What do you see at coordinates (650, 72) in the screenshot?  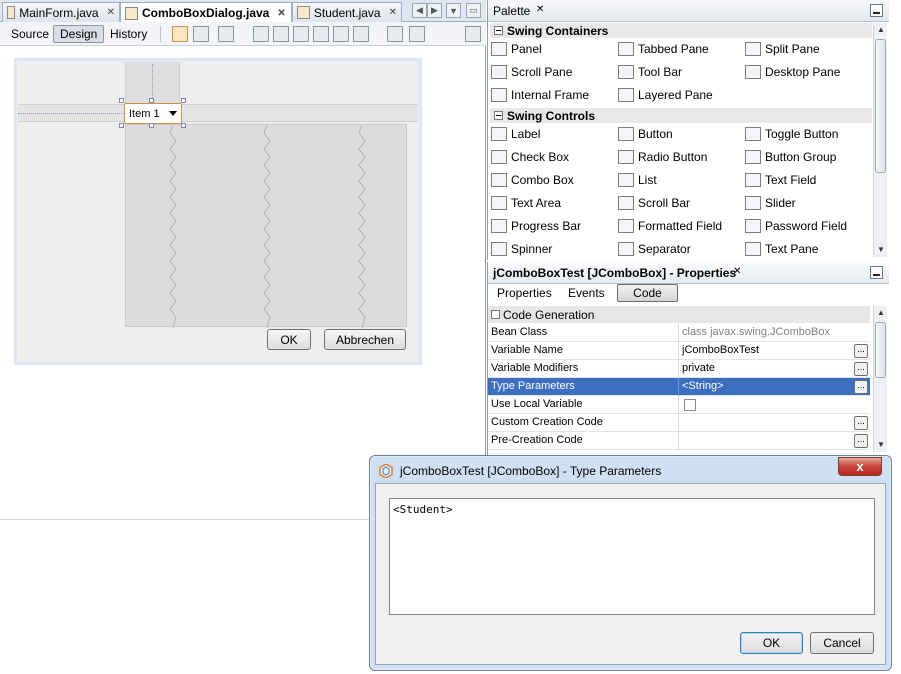 I see `palette-item: Tool Bar` at bounding box center [650, 72].